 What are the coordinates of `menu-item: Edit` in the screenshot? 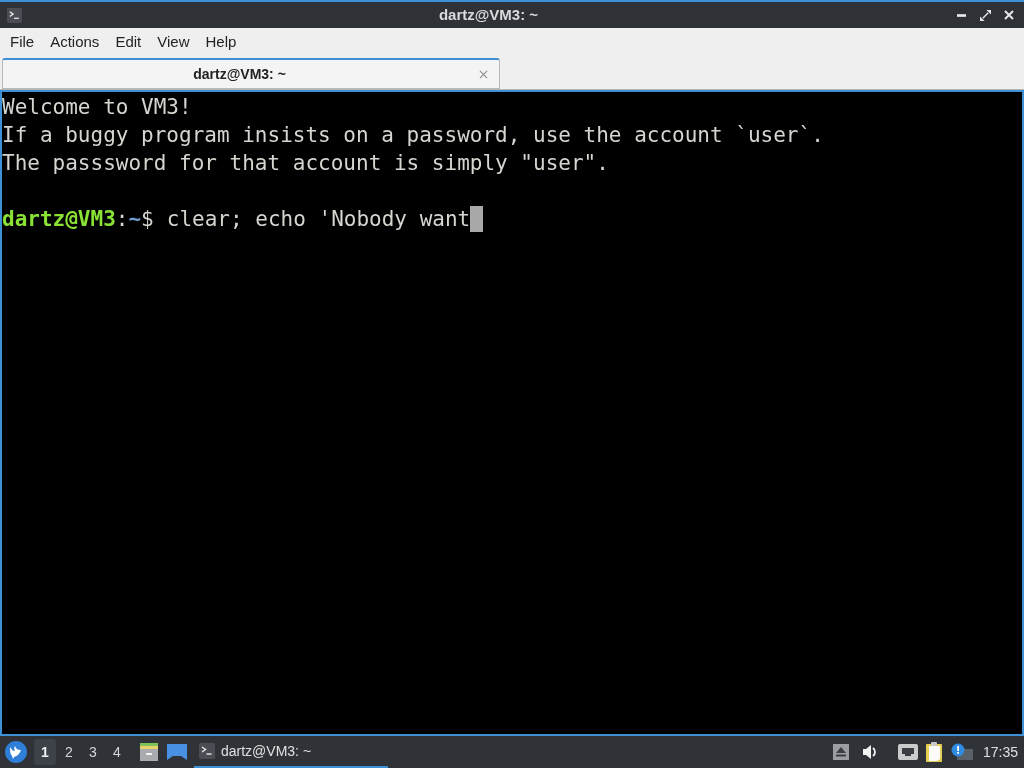 It's located at (128, 42).